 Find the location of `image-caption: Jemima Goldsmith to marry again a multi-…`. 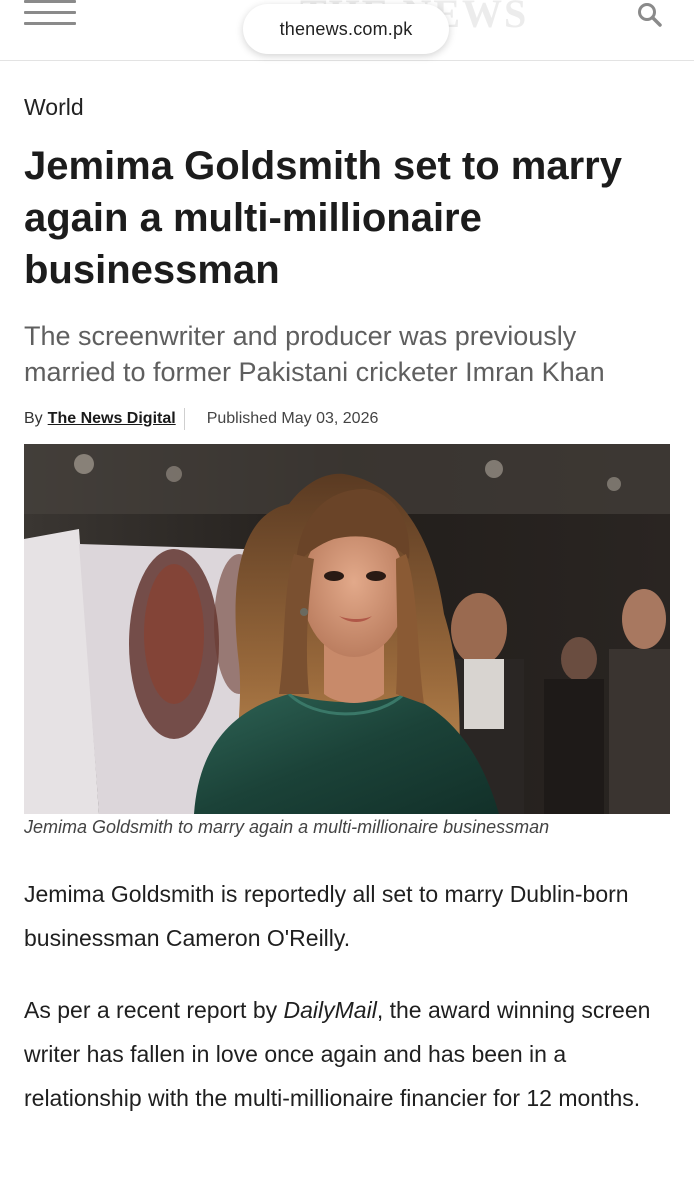

image-caption: Jemima Goldsmith to marry again a multi-… is located at coordinates (287, 827).